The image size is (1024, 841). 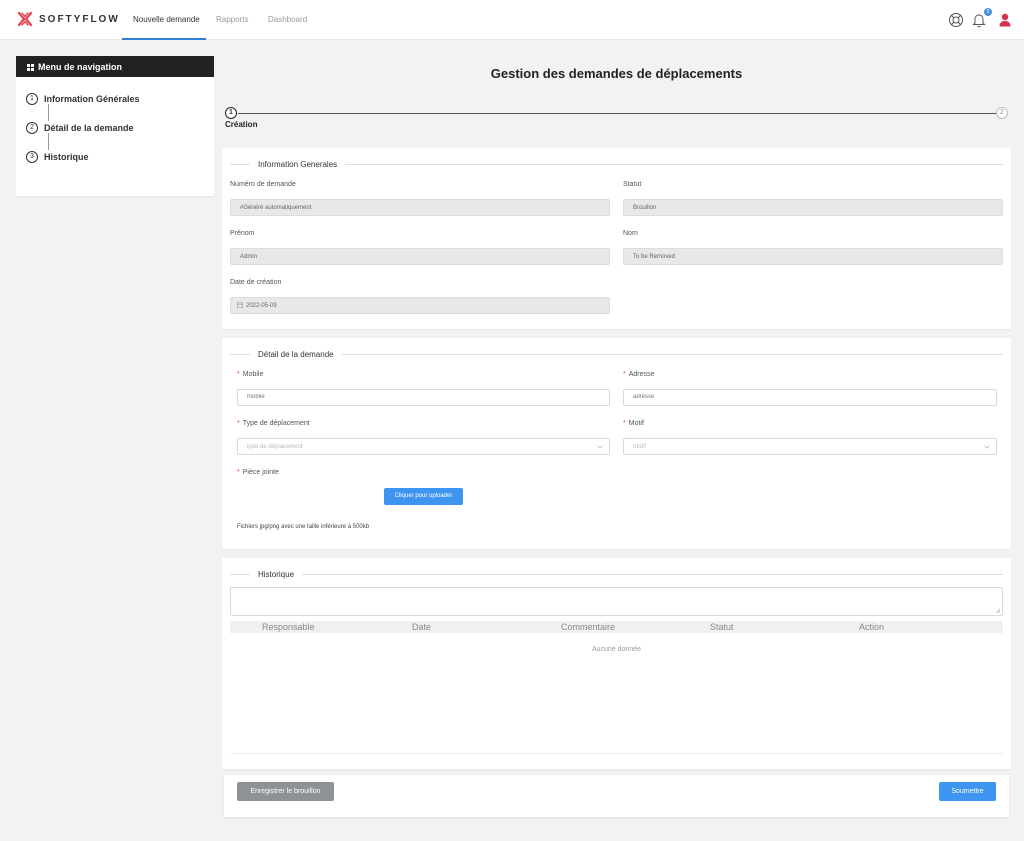 I want to click on statut-field: Brouillon, so click(x=813, y=207).